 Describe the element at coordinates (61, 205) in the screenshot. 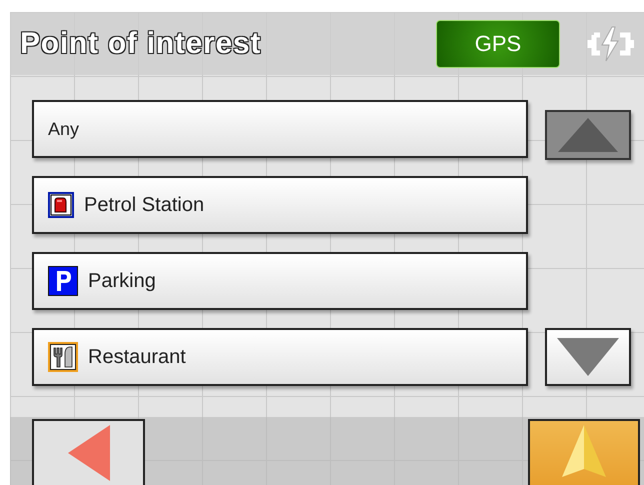

I see `fuel-pump-icon` at that location.